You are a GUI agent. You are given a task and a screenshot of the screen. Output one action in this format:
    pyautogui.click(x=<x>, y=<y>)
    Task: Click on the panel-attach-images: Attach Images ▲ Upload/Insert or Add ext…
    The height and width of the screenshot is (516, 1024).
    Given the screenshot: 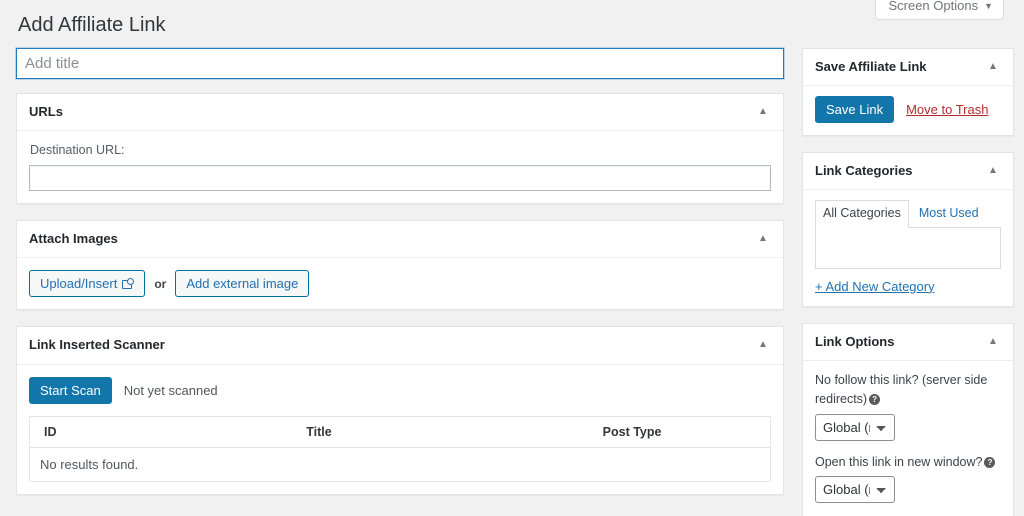 What is the action you would take?
    pyautogui.click(x=400, y=265)
    